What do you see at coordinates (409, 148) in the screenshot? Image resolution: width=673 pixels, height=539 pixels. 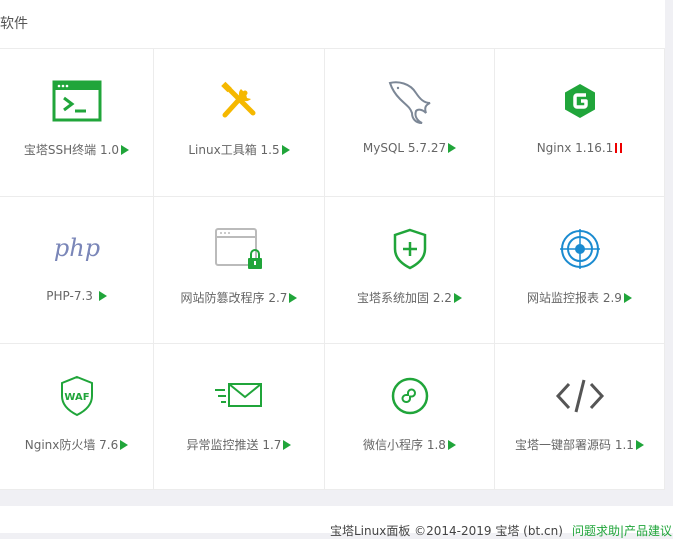 I see `app-label: MySQL 5.7.27` at bounding box center [409, 148].